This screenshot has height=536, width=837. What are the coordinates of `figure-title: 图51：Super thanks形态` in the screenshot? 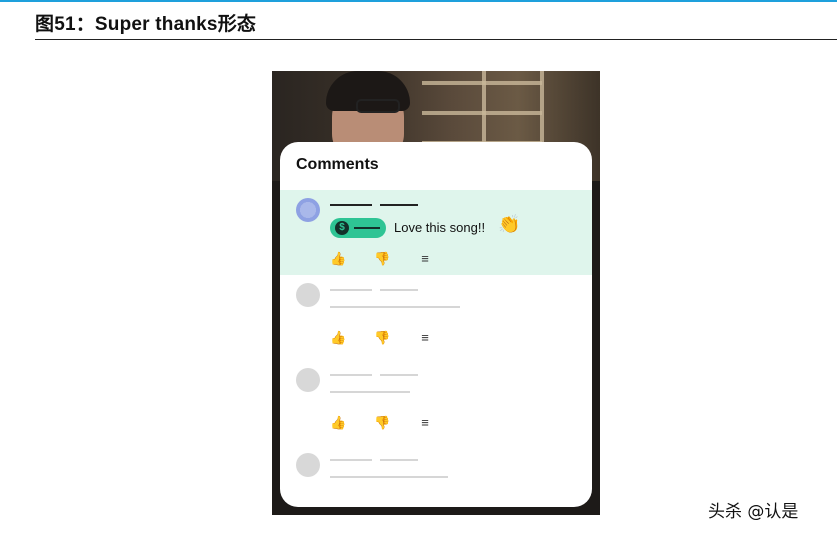 It's located at (146, 24).